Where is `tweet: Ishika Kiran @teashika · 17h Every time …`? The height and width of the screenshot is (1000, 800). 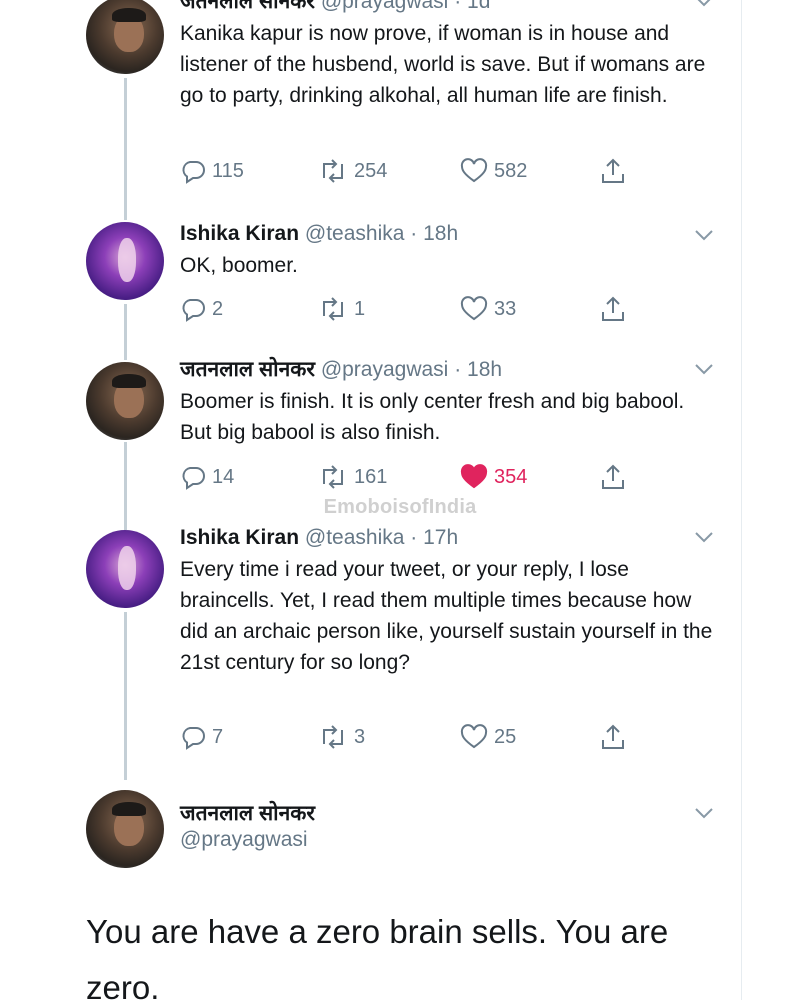 tweet: Ishika Kiran @teashika · 17h Every time … is located at coordinates (450, 601).